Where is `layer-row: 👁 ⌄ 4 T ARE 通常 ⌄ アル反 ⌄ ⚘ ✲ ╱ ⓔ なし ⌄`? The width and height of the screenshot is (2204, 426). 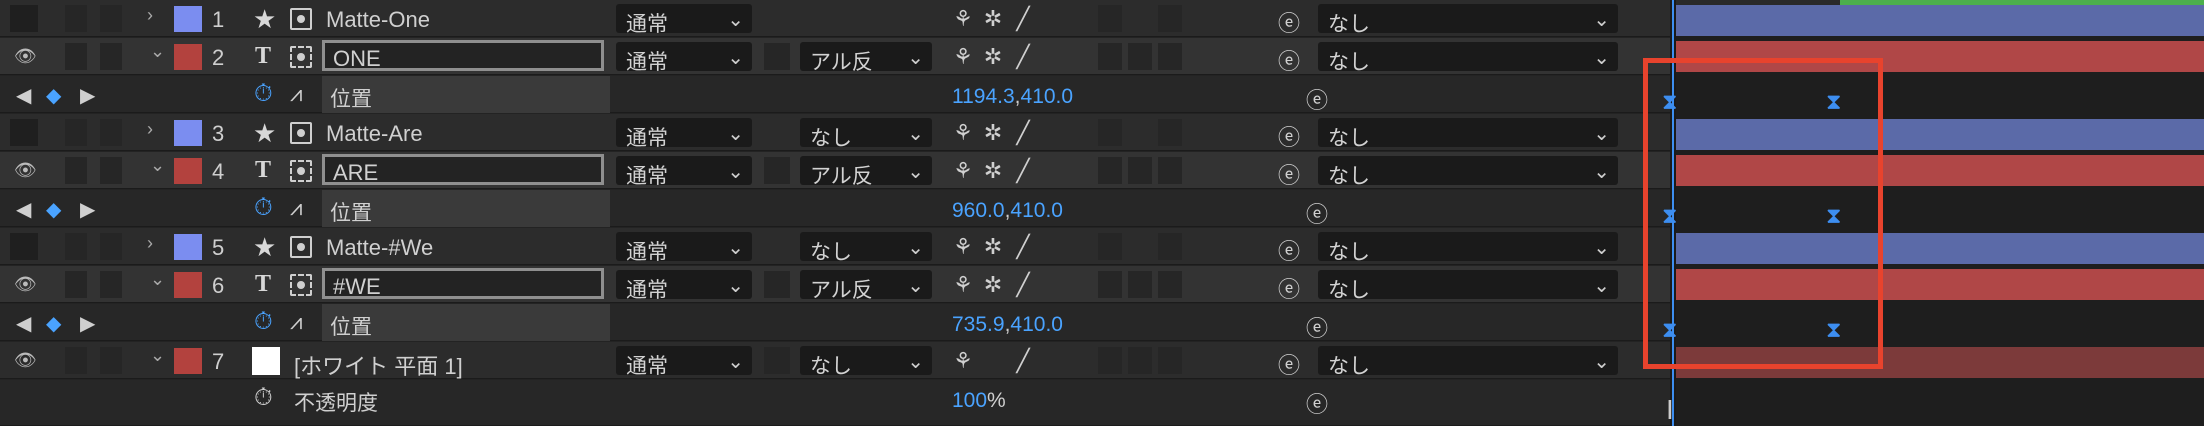
layer-row: 👁 ⌄ 4 T ARE 通常 ⌄ アル反 ⌄ ⚘ ✲ ╱ ⓔ なし ⌄ is located at coordinates (835, 170).